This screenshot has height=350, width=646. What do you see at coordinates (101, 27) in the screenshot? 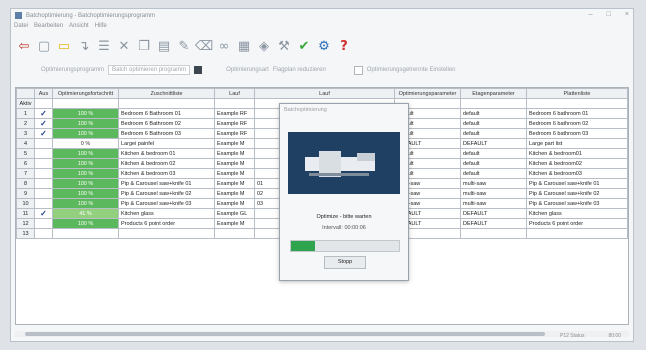
I see `menu-hilfe: Hilfe` at bounding box center [101, 27].